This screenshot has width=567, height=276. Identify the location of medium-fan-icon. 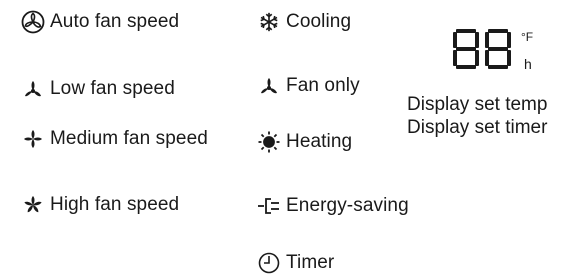
(33, 139).